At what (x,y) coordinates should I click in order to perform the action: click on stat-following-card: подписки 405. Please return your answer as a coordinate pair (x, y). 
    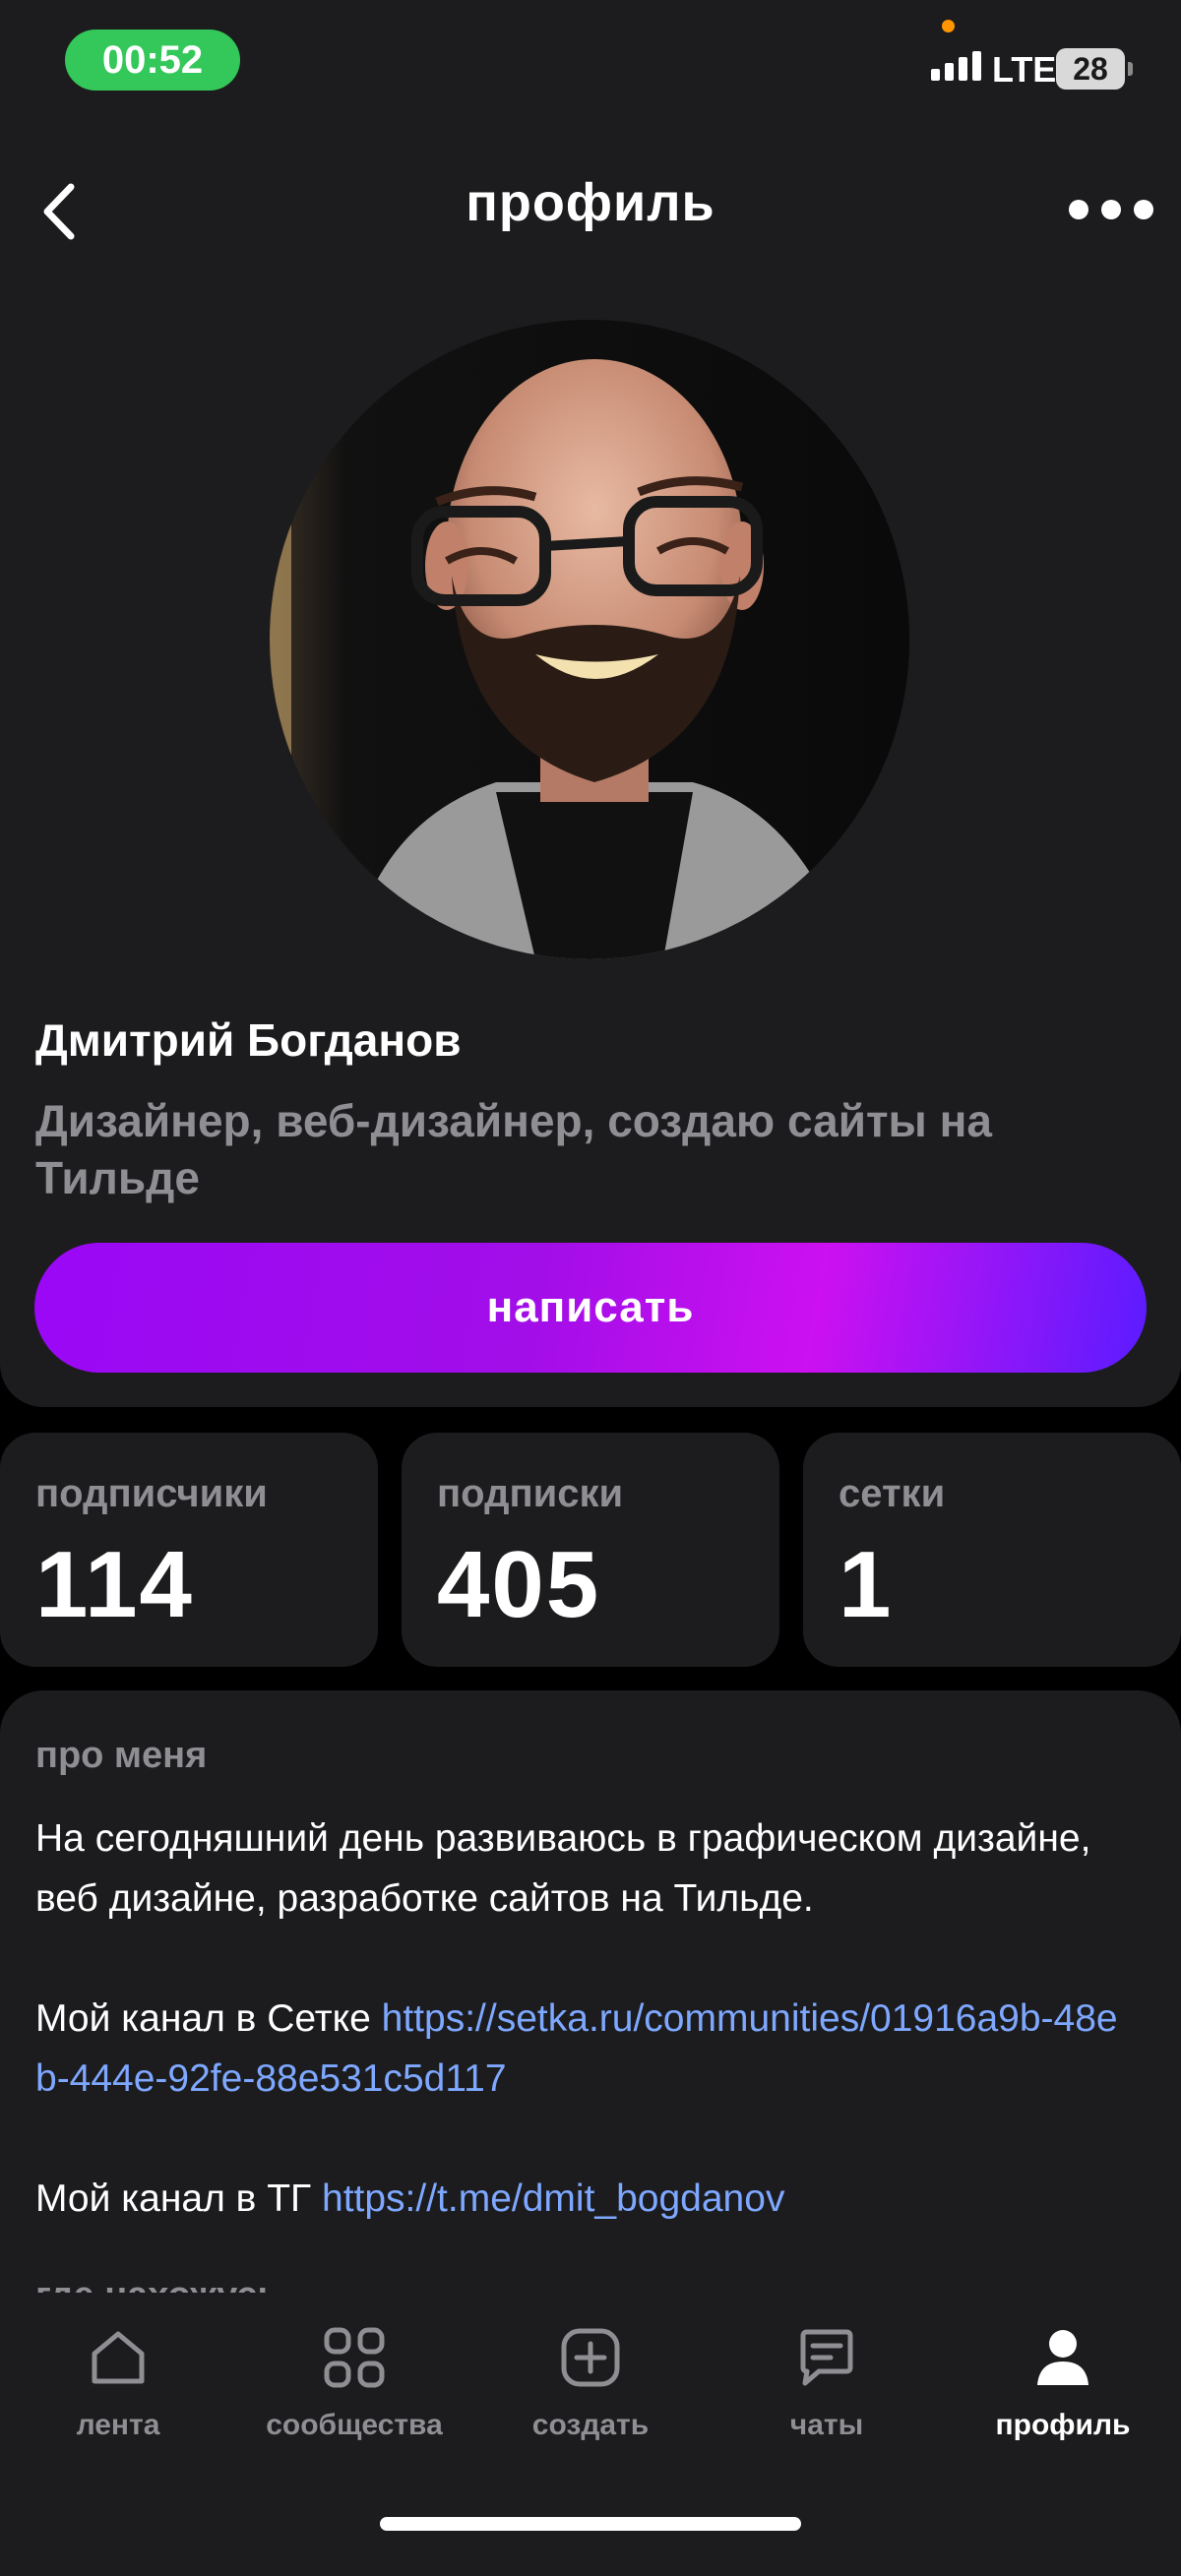
    Looking at the image, I should click on (590, 1550).